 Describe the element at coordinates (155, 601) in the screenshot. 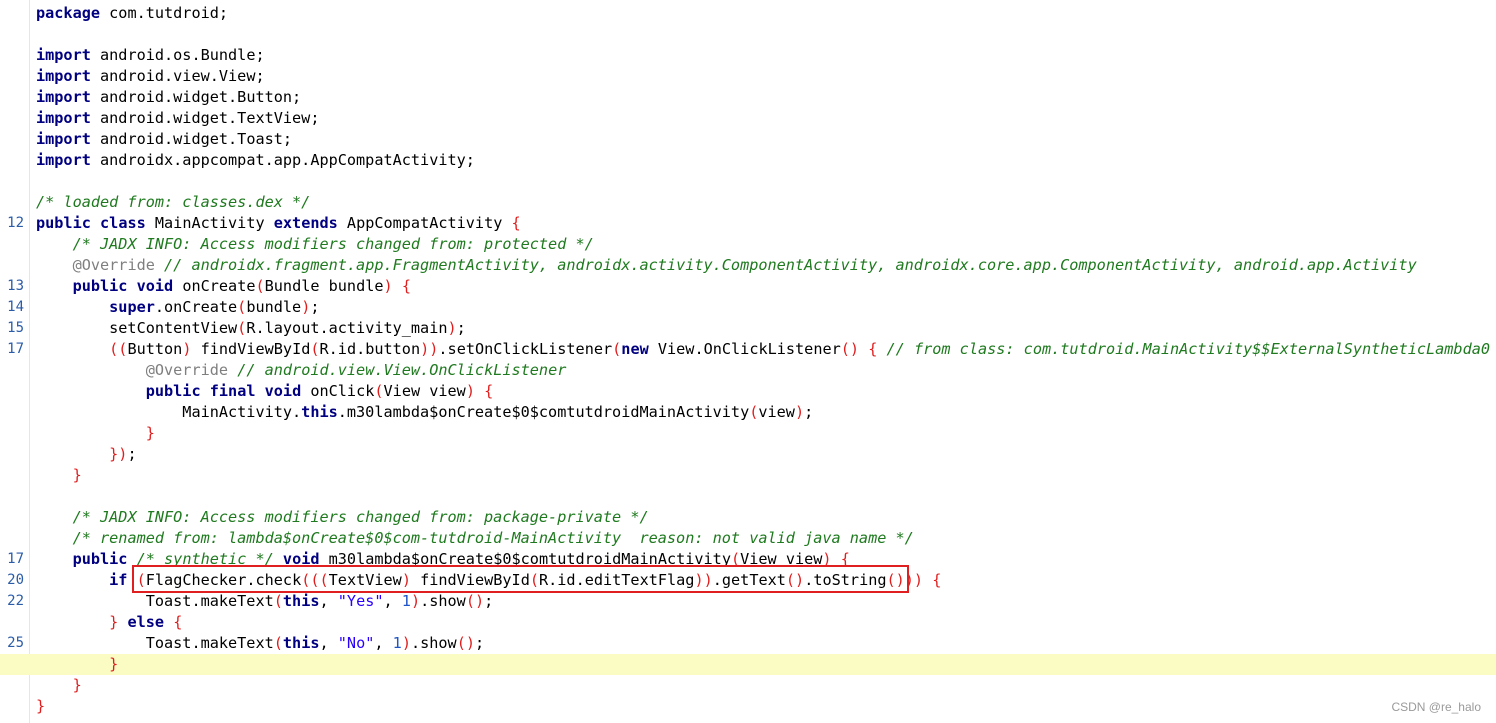

I see `code-token: Toast.makeText` at that location.